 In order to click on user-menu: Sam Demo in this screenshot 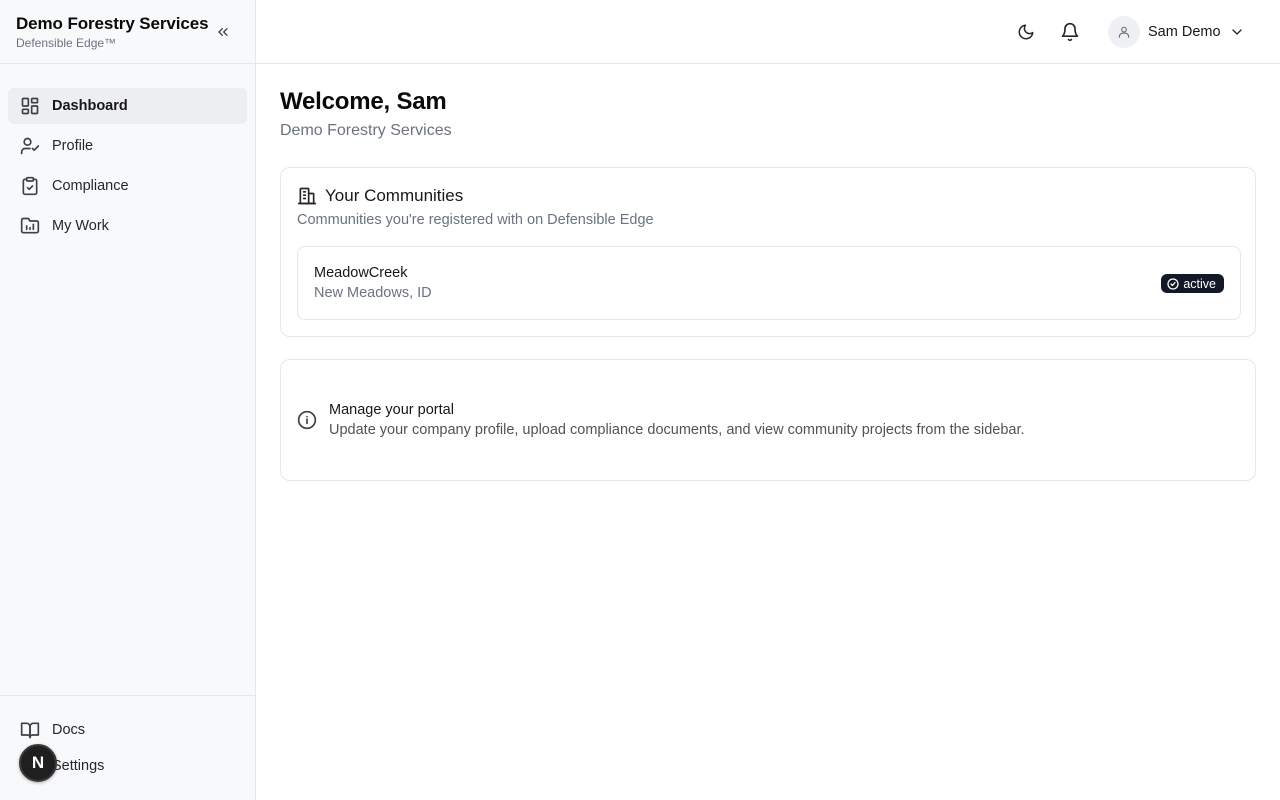, I will do `click(1176, 32)`.